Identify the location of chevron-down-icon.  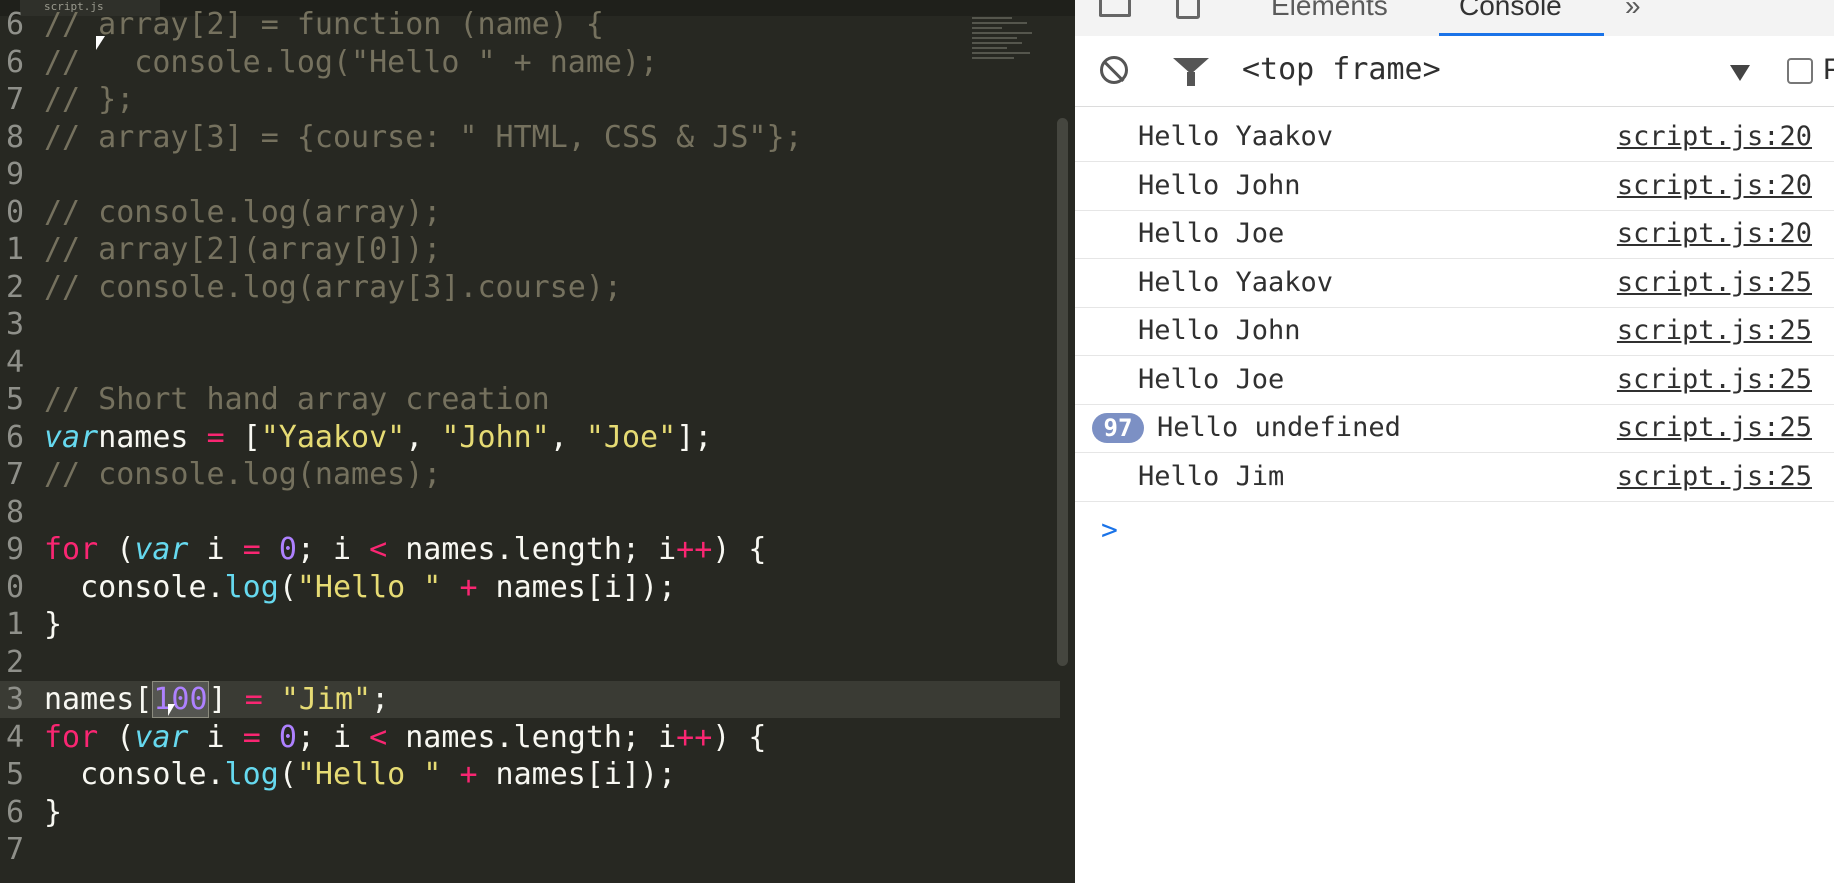
(1740, 73).